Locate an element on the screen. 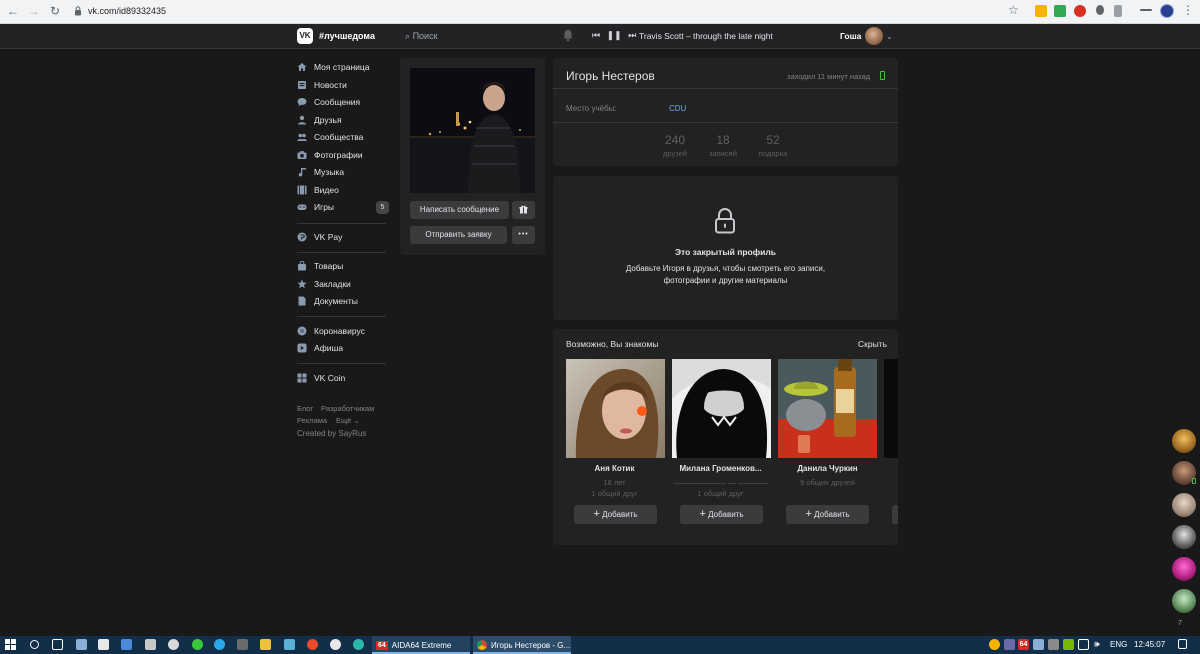 This screenshot has height=654, width=1200. language-indicator: ENG is located at coordinates (1118, 644).